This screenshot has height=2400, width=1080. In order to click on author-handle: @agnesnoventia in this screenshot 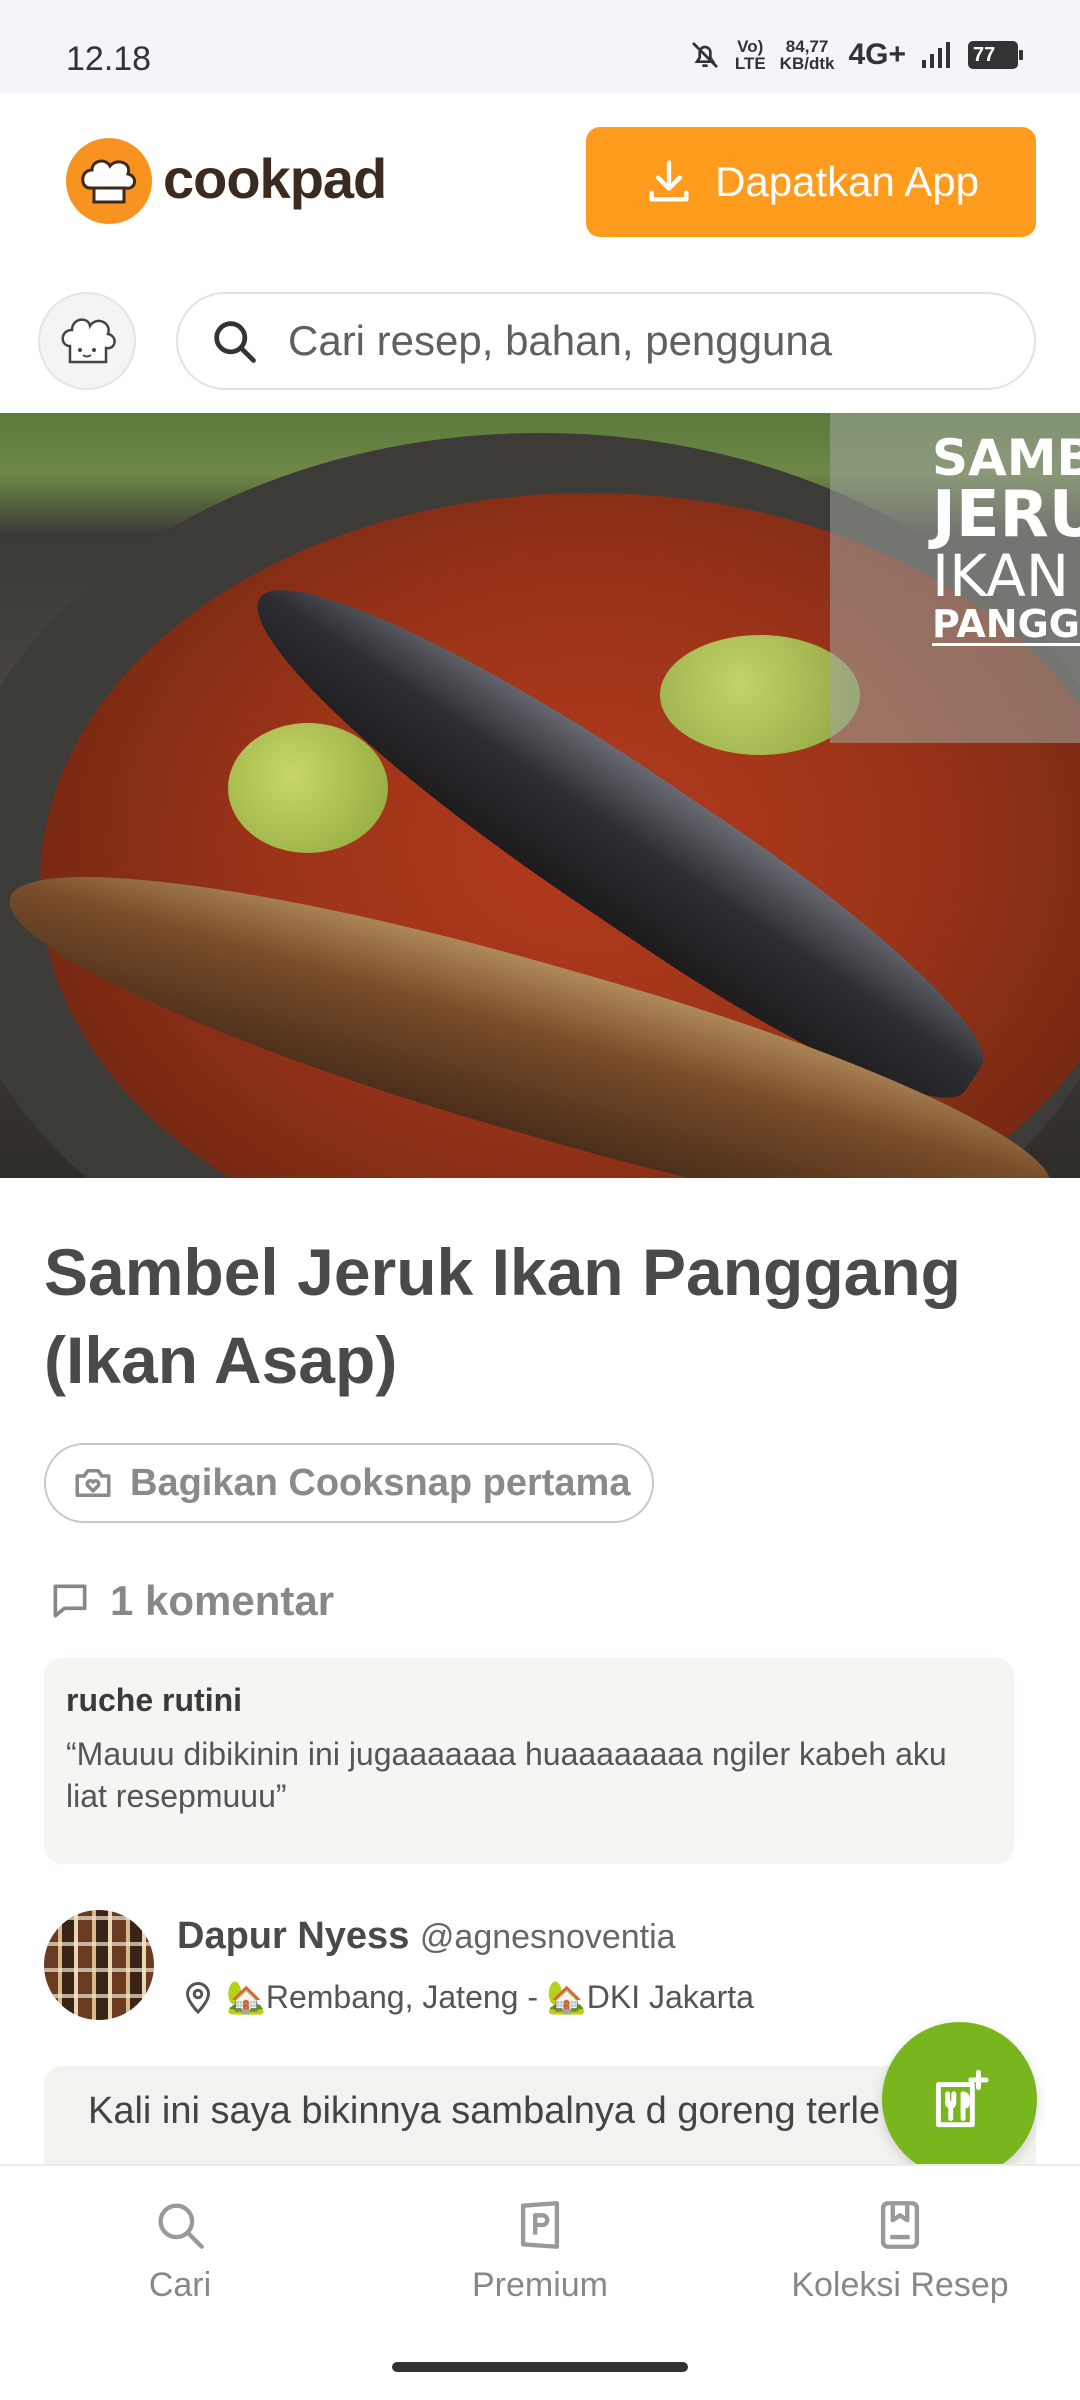, I will do `click(547, 1937)`.